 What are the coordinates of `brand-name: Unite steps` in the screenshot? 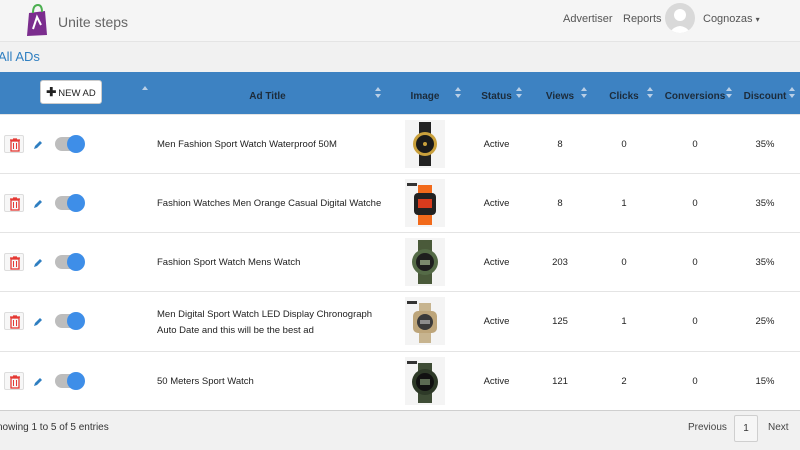 It's located at (93, 22).